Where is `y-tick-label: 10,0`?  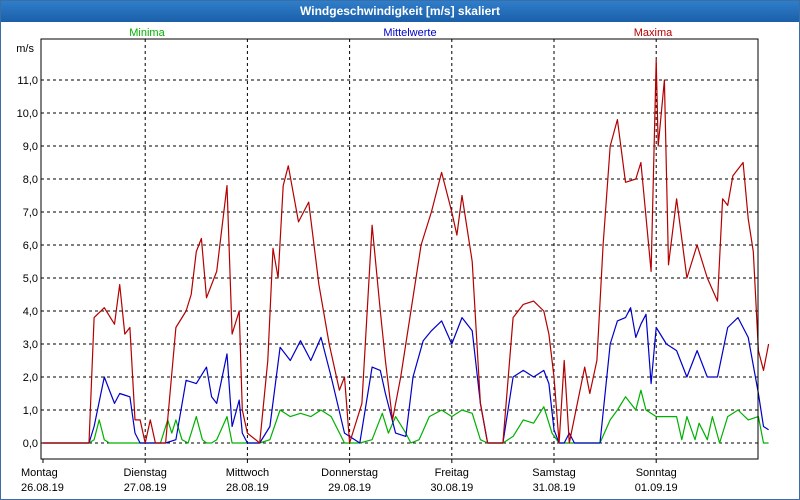
y-tick-label: 10,0 is located at coordinates (27, 114).